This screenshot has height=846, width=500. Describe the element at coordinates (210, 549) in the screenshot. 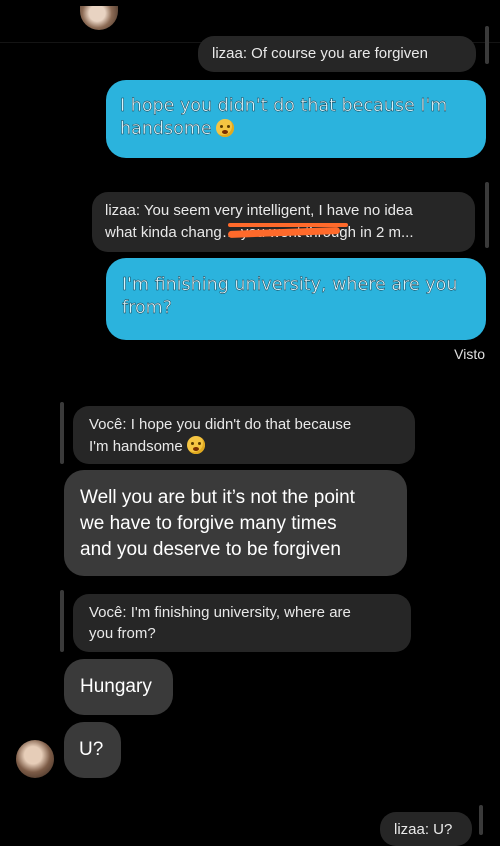

I see `message-line3: and you deserve to be forgiven` at that location.